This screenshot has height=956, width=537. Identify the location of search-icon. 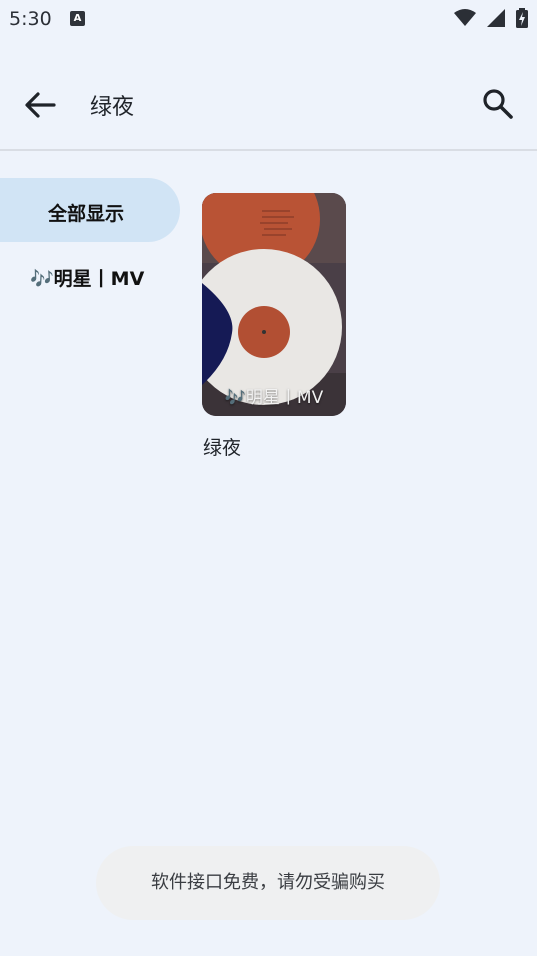
(498, 104).